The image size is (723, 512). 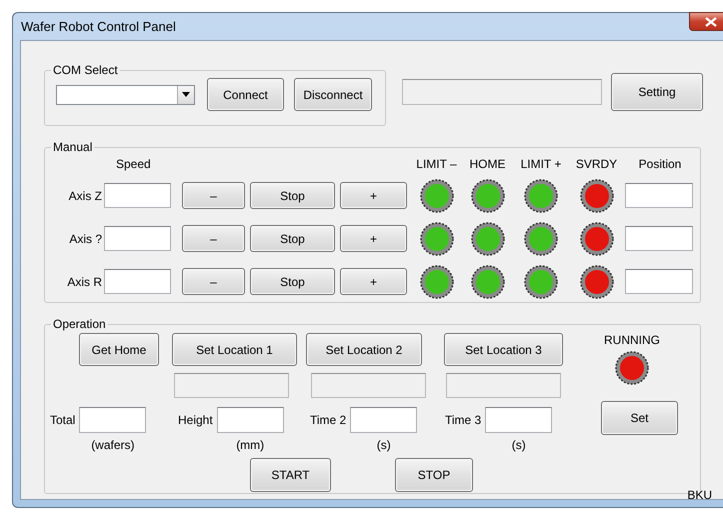 I want to click on column-header: SVRDY, so click(x=596, y=164).